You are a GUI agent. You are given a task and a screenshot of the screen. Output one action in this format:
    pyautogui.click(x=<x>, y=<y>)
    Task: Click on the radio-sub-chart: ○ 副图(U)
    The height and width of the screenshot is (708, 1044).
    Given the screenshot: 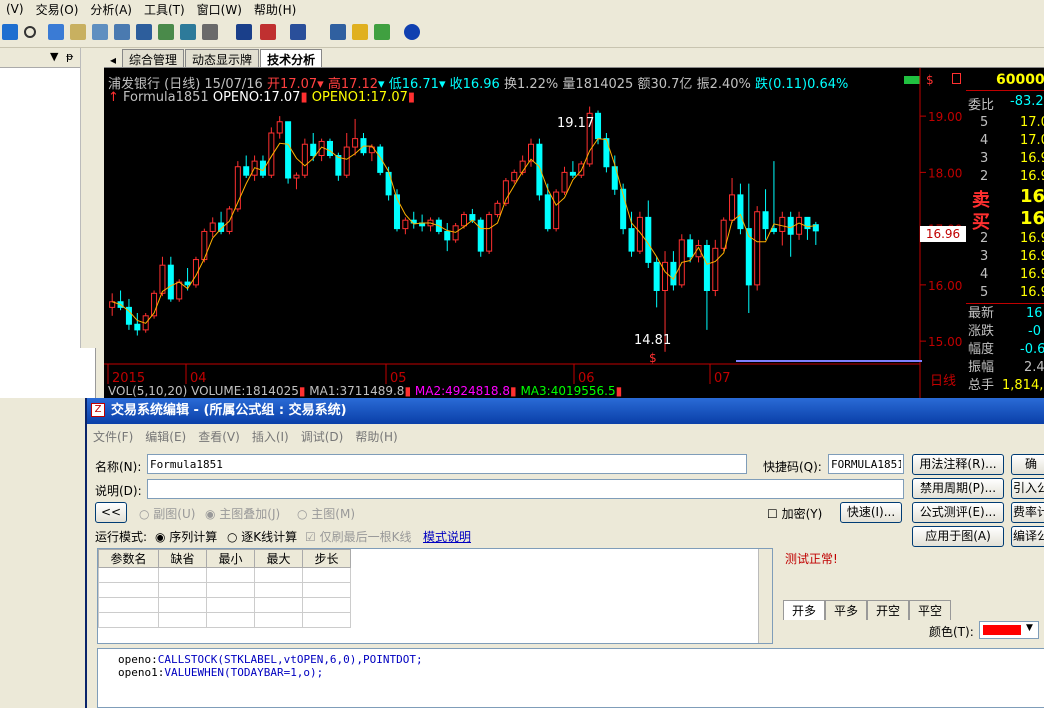 What is the action you would take?
    pyautogui.click(x=167, y=513)
    